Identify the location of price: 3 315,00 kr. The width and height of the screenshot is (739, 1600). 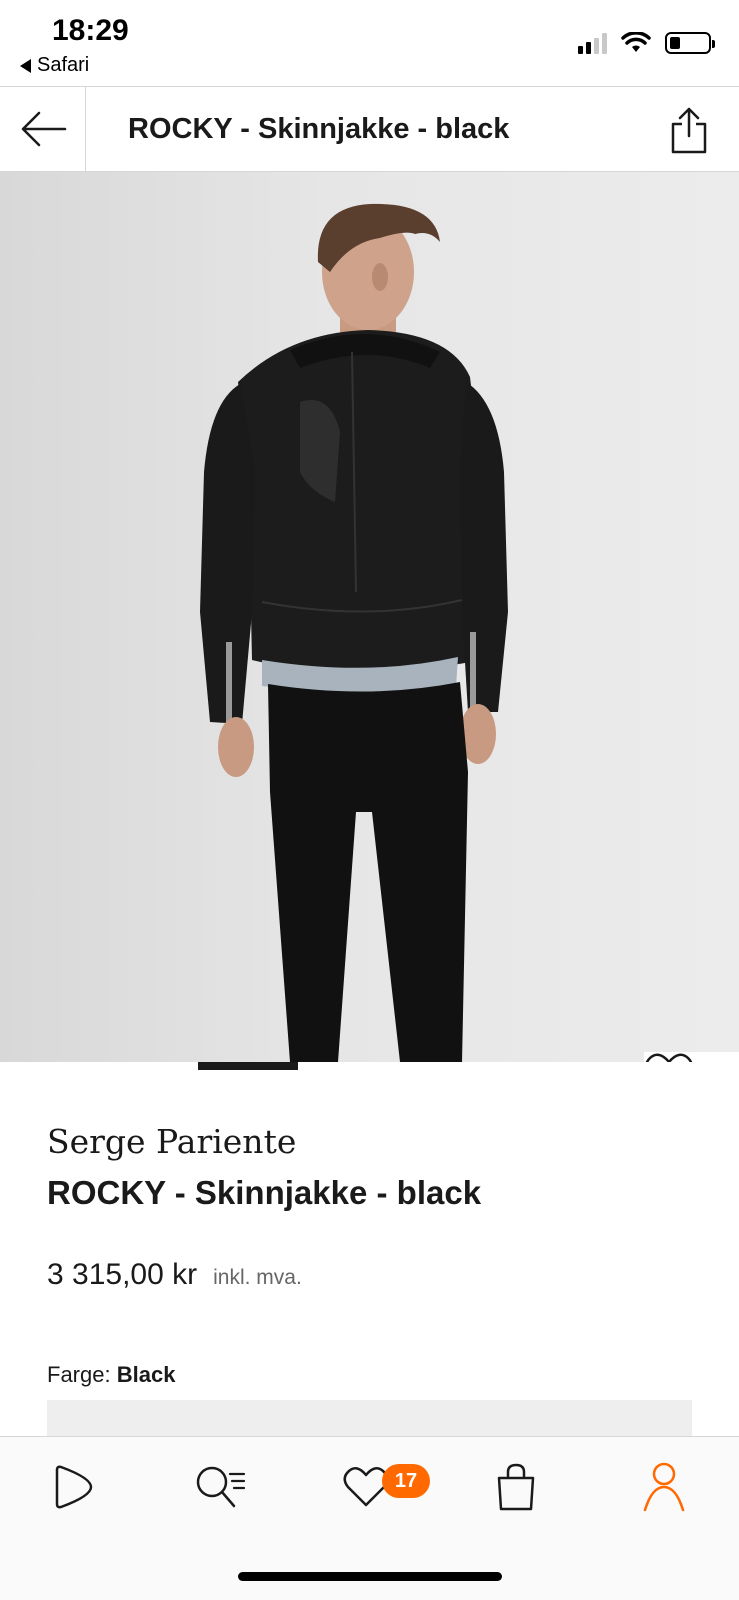
(122, 1274).